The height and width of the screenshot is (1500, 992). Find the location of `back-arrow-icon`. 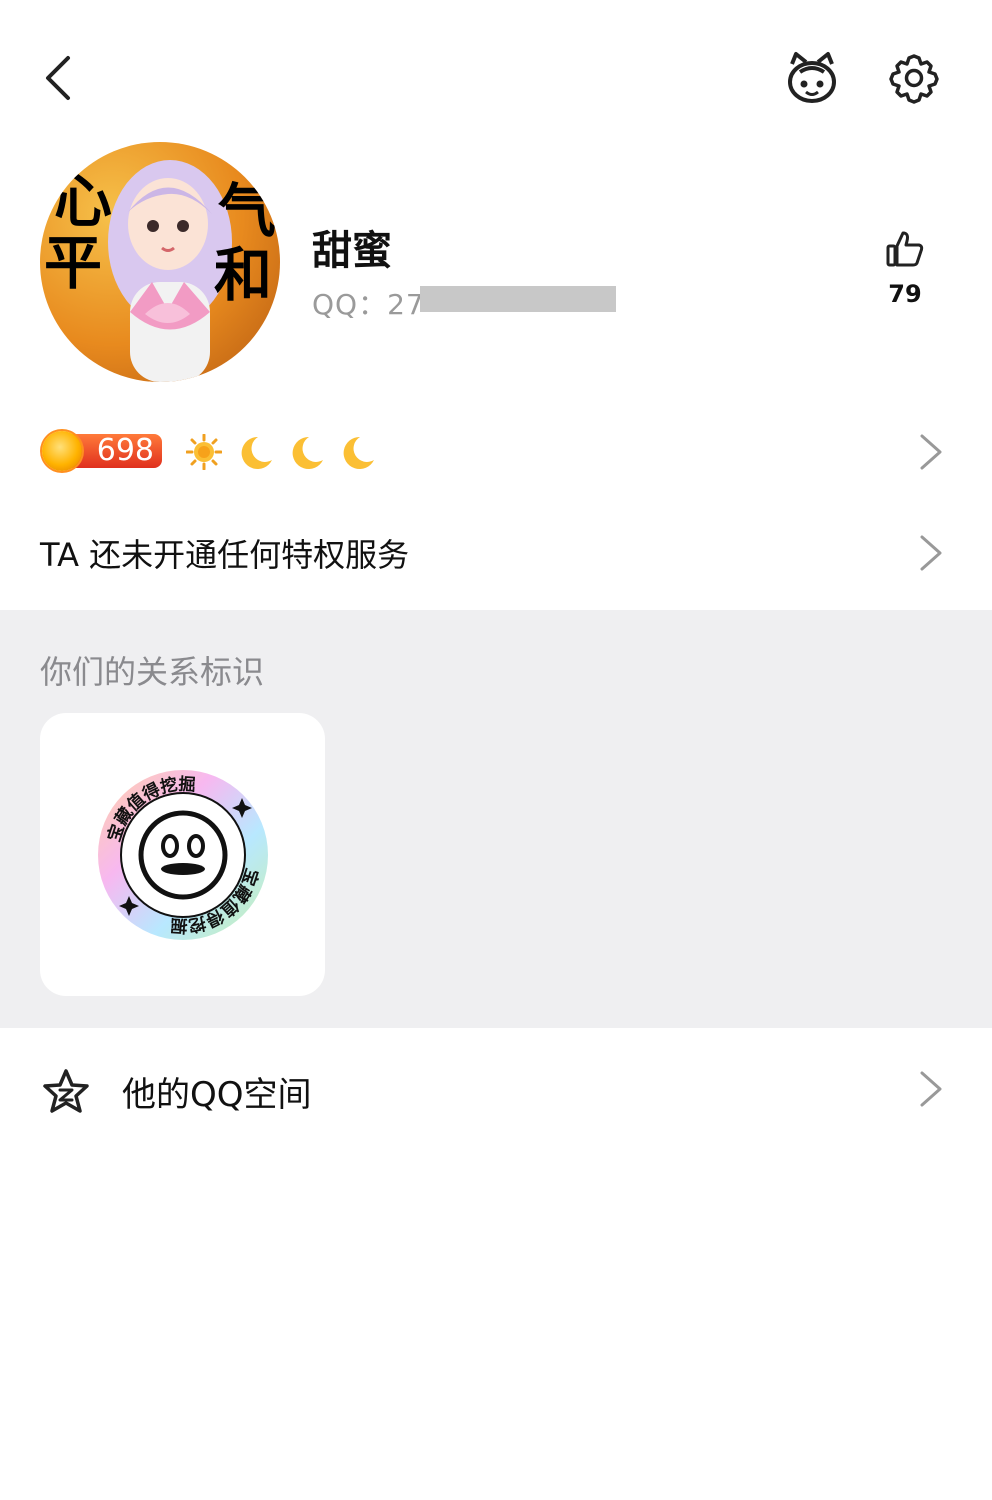

back-arrow-icon is located at coordinates (58, 78).